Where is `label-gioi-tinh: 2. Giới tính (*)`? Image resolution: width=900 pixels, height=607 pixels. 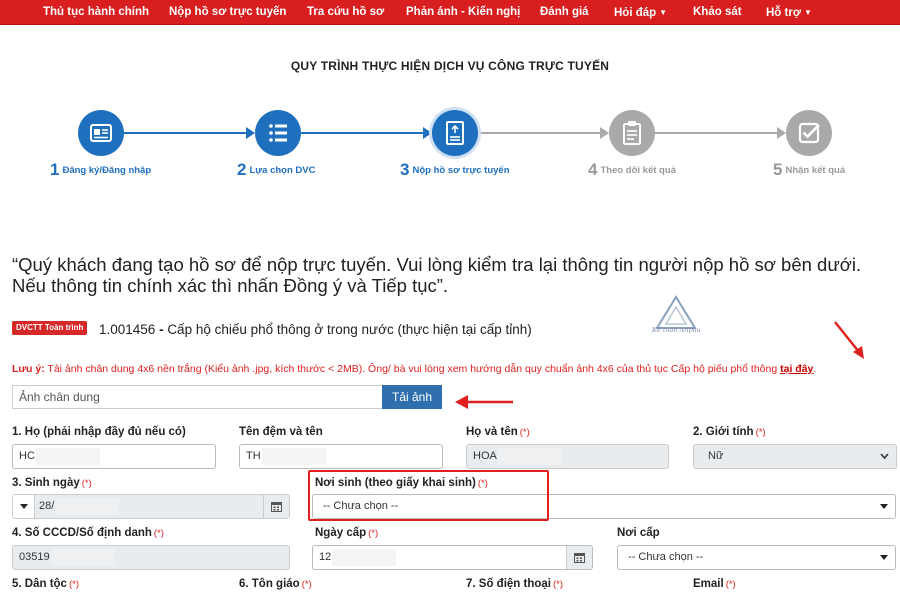 label-gioi-tinh: 2. Giới tính (*) is located at coordinates (729, 432).